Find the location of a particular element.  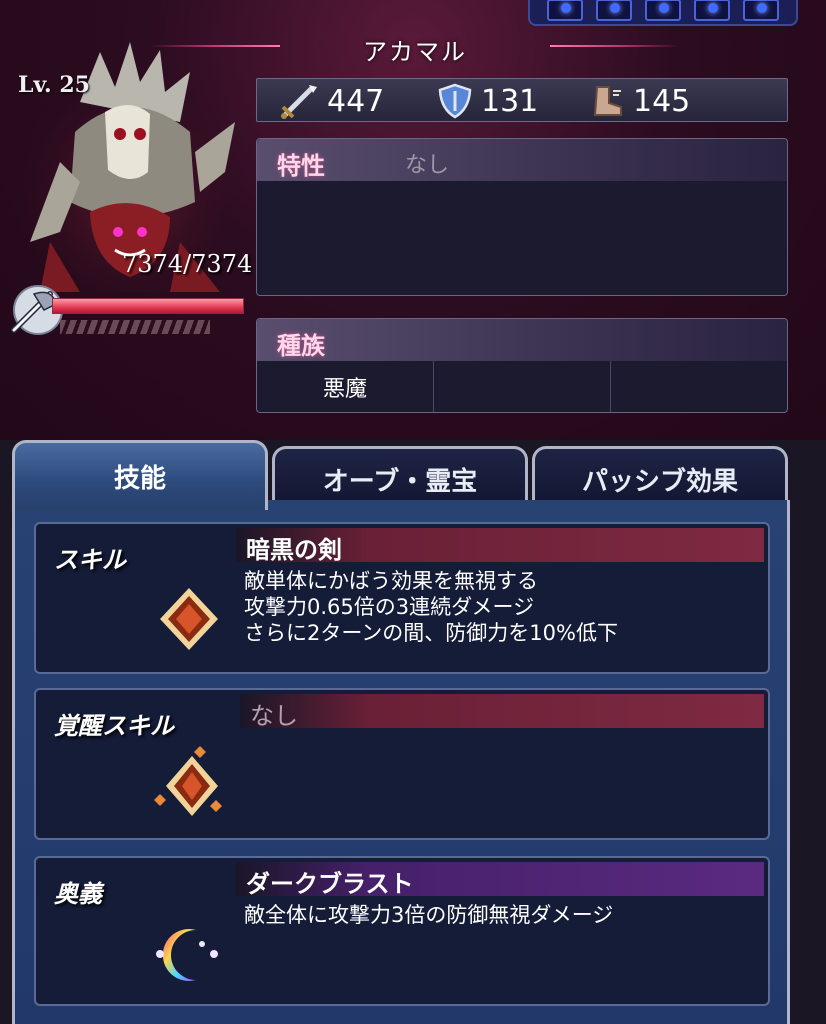

ultimate-label: 奥義 is located at coordinates (78, 893).